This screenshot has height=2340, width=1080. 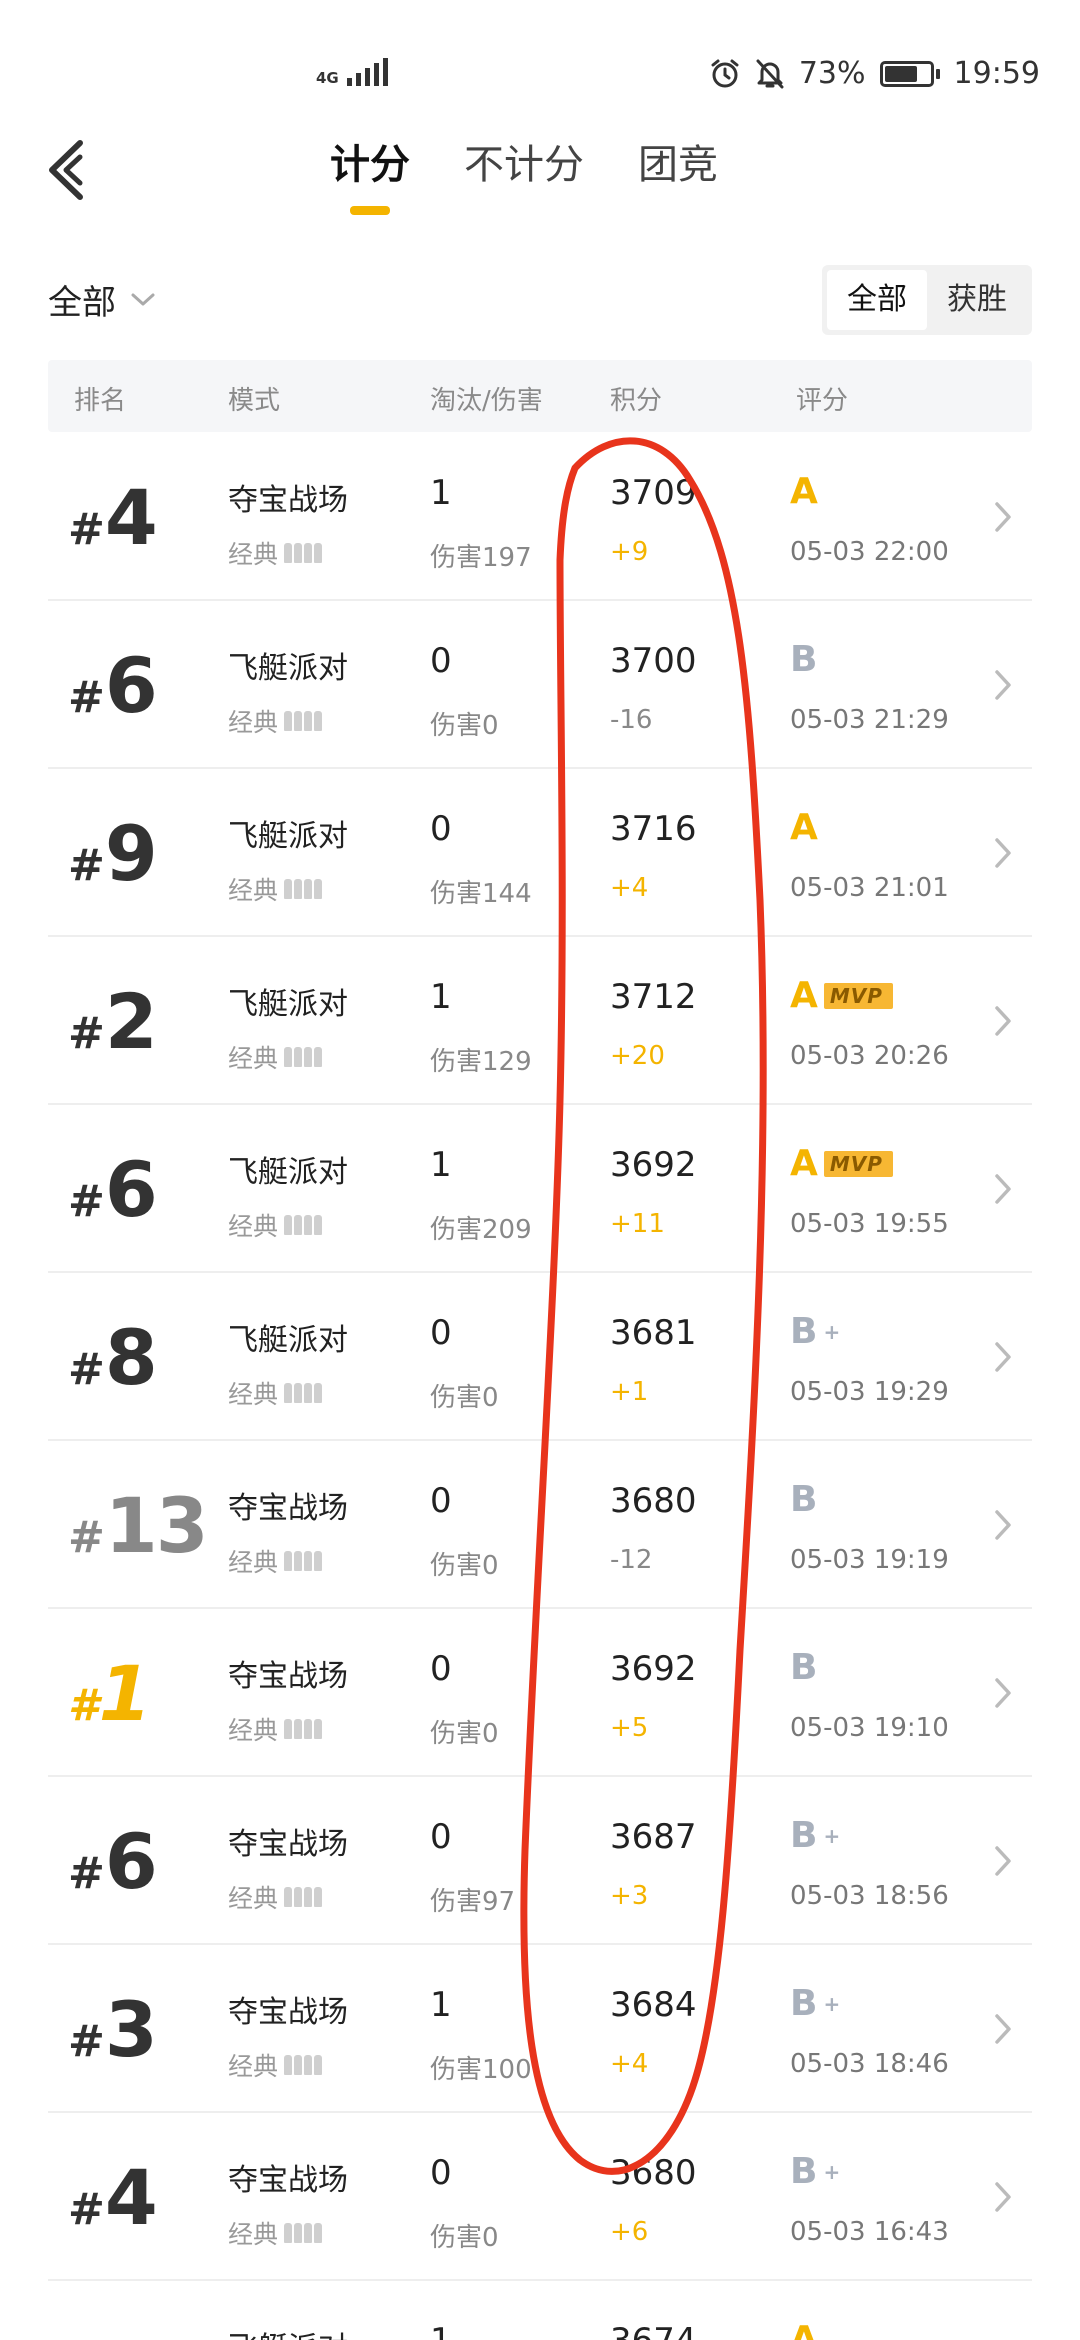 I want to click on col-rating: 评分, so click(x=822, y=401).